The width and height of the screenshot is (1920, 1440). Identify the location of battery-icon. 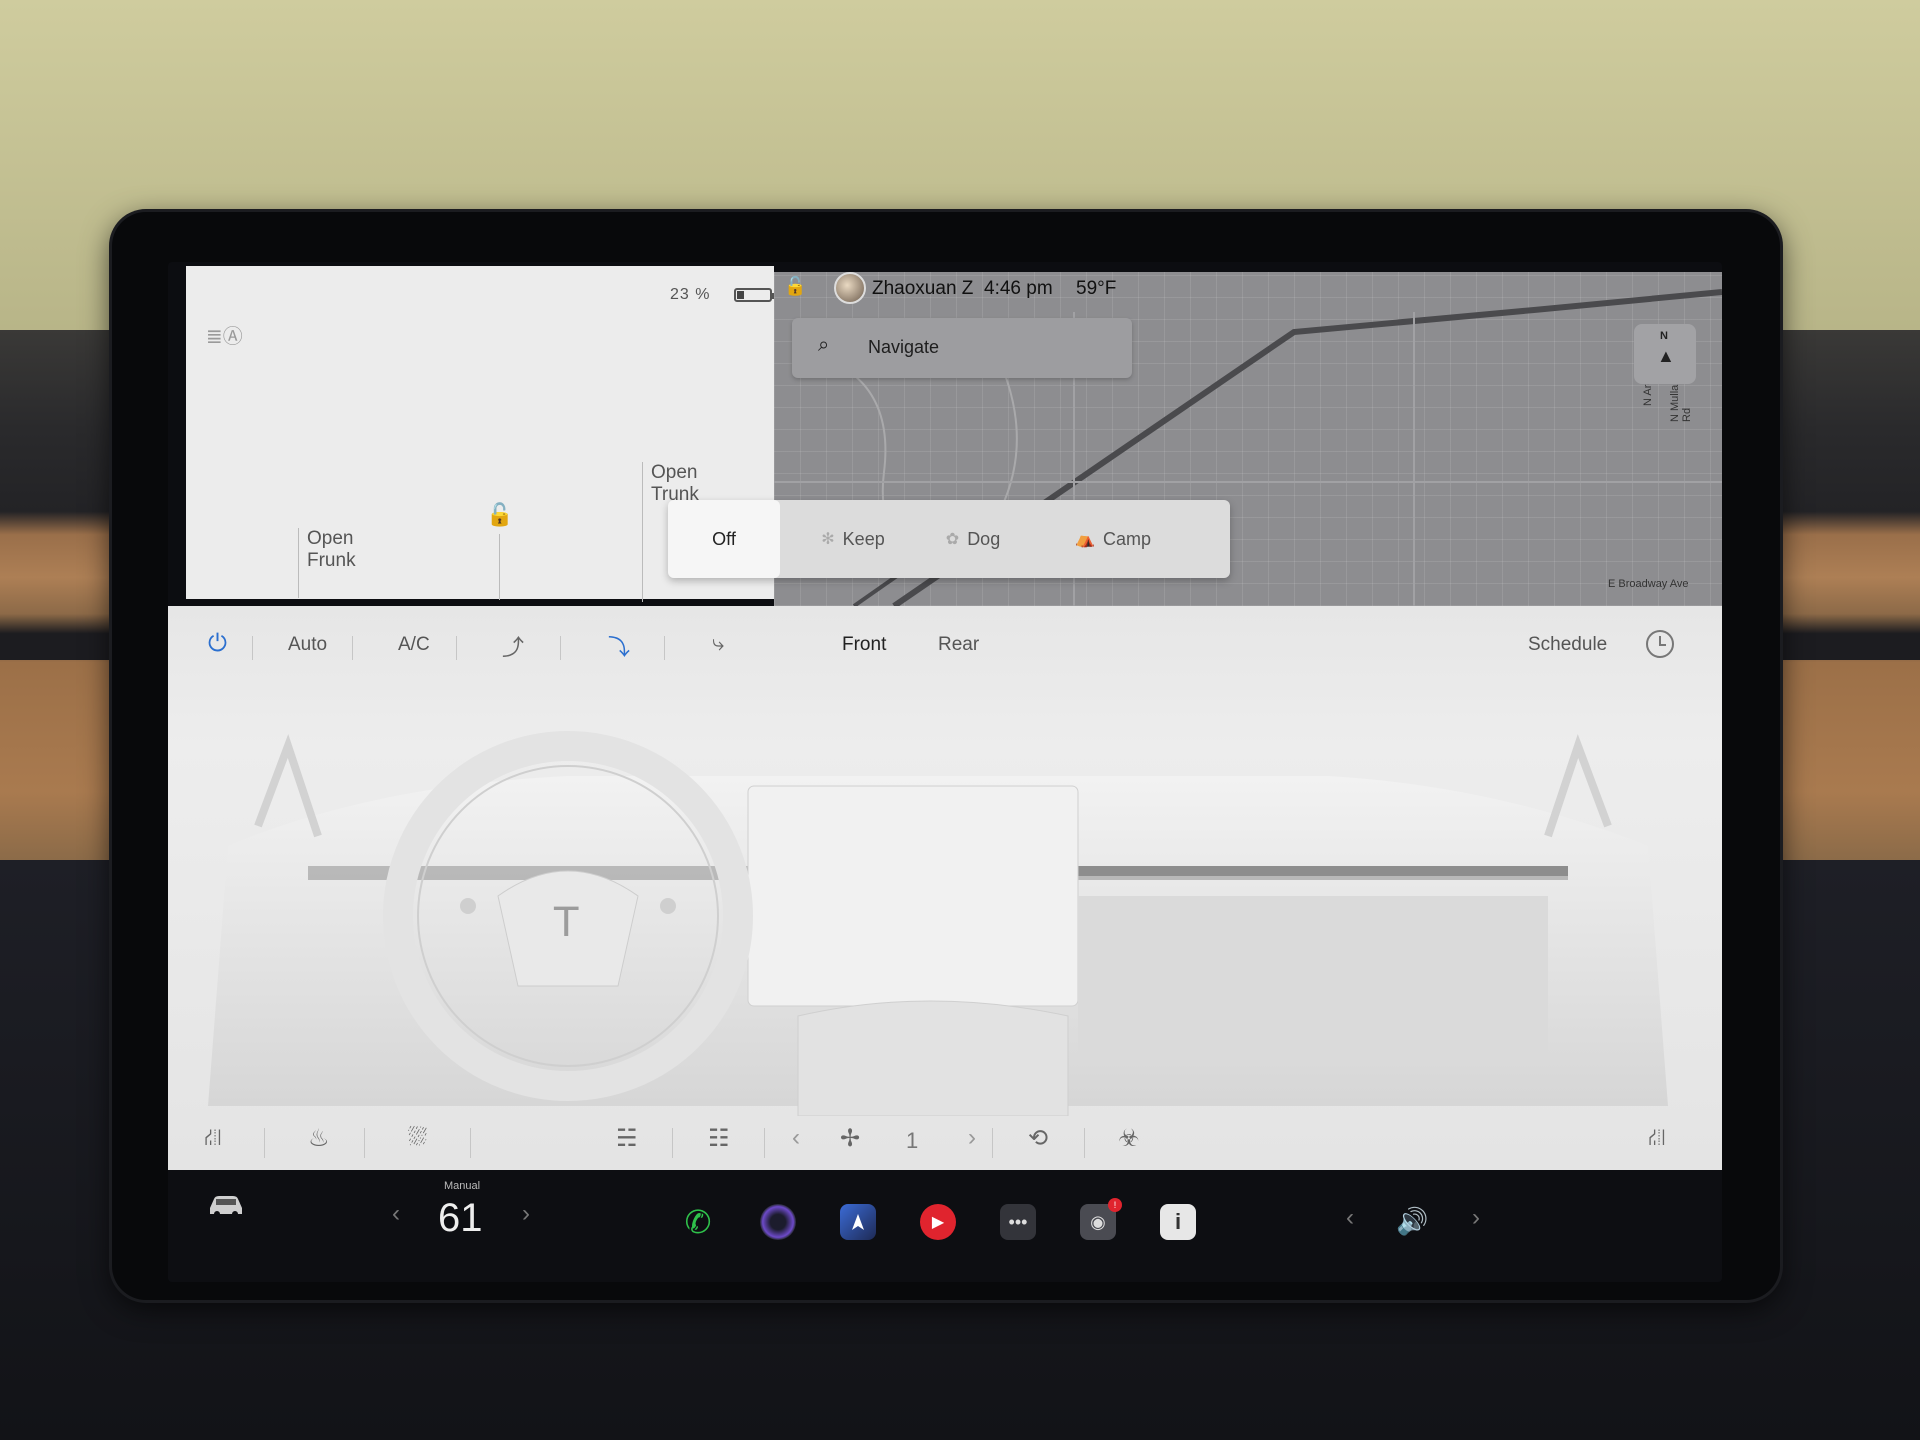
(754, 295).